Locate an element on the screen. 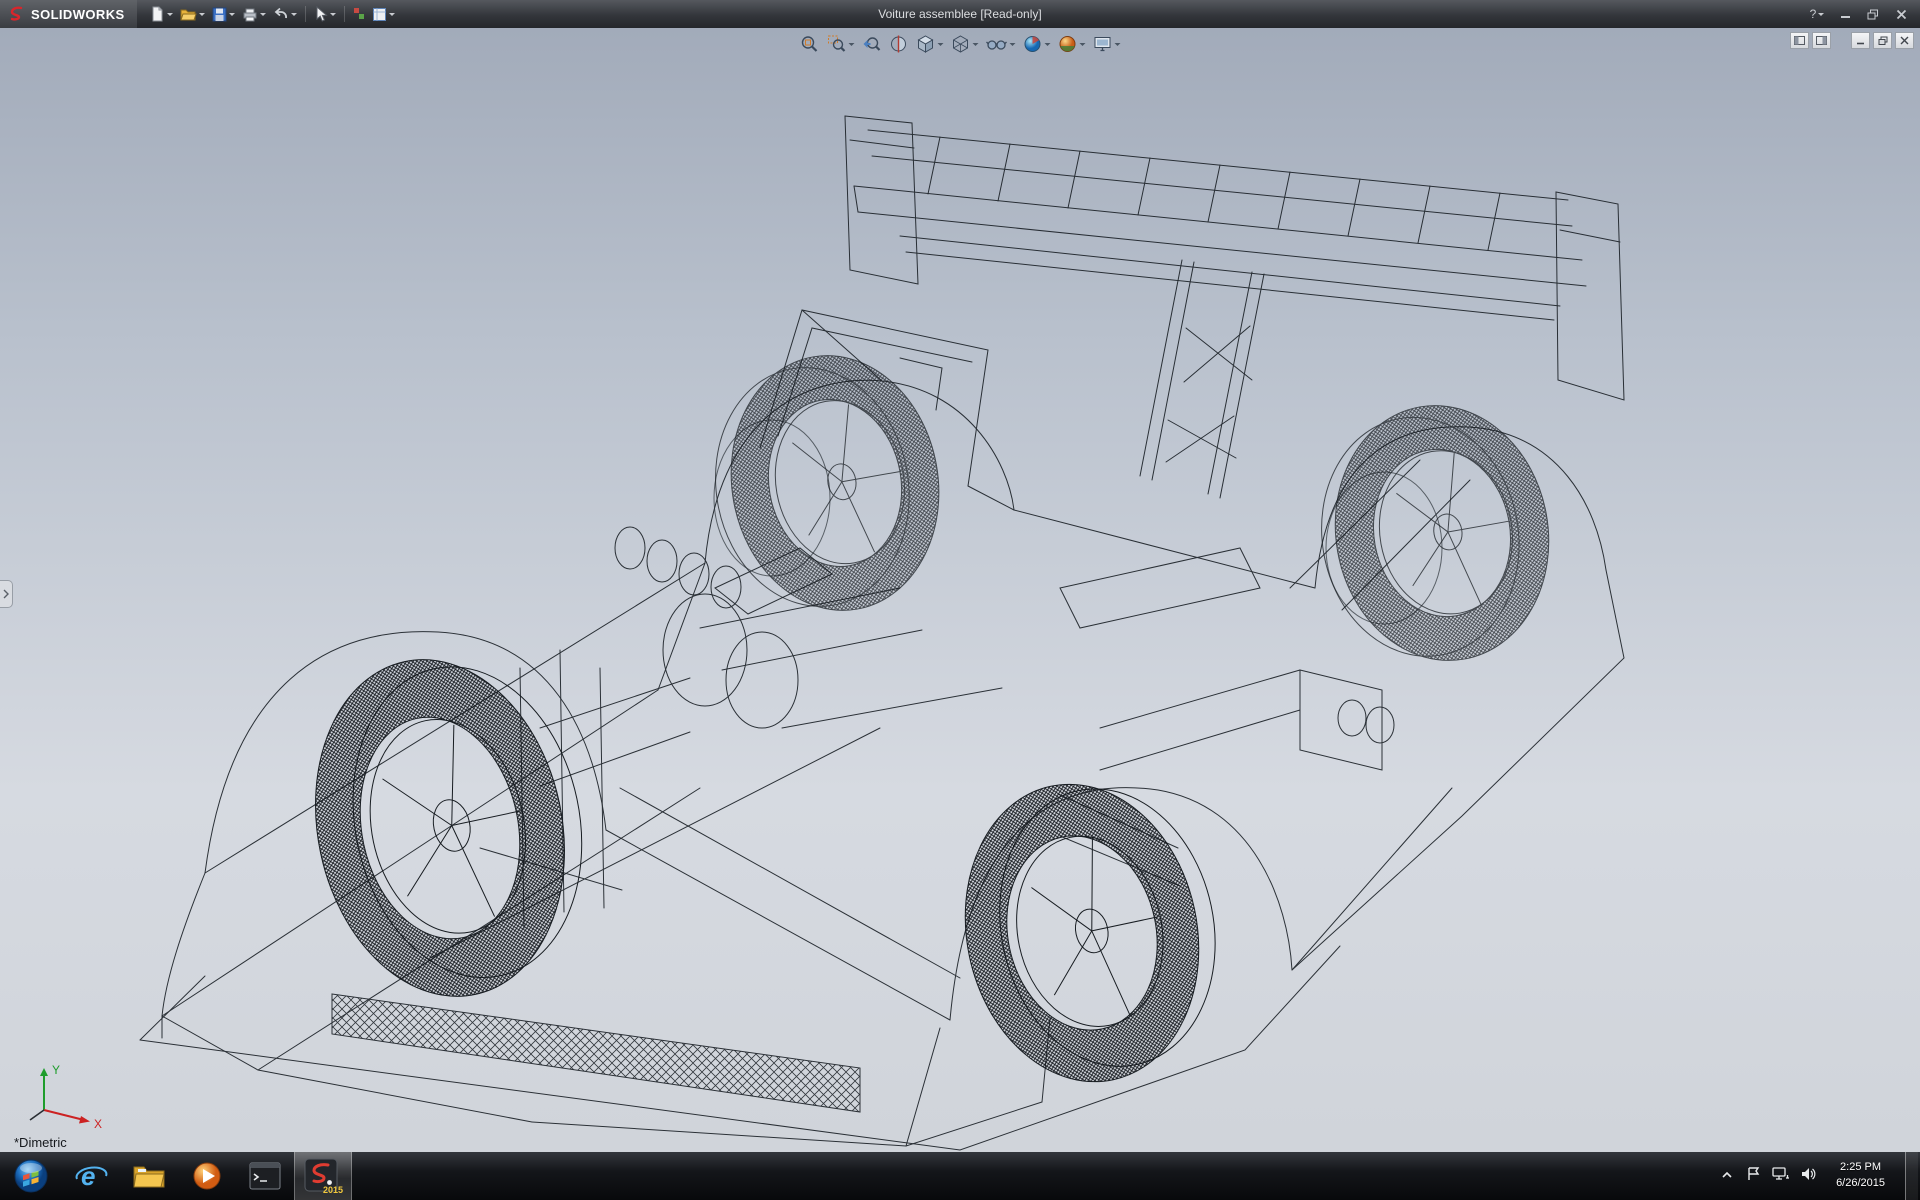  show-desktop-button is located at coordinates (1911, 1176).